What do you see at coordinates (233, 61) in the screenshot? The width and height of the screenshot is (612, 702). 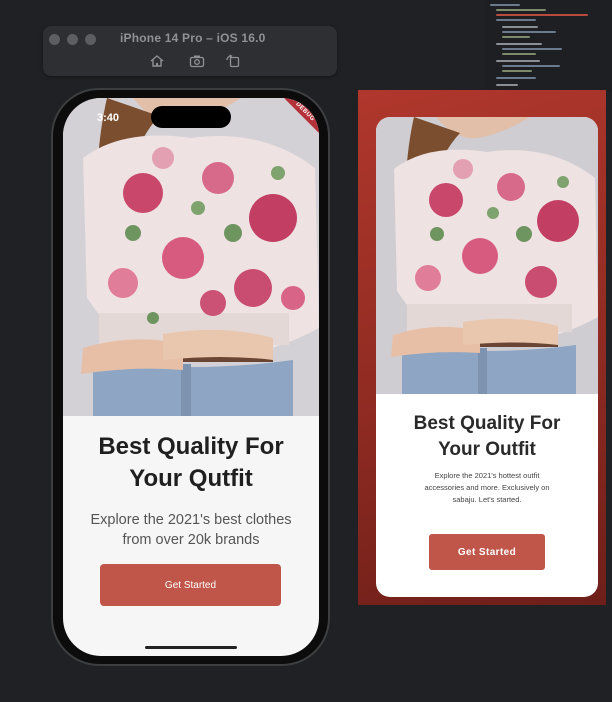 I see `rotate-icon` at bounding box center [233, 61].